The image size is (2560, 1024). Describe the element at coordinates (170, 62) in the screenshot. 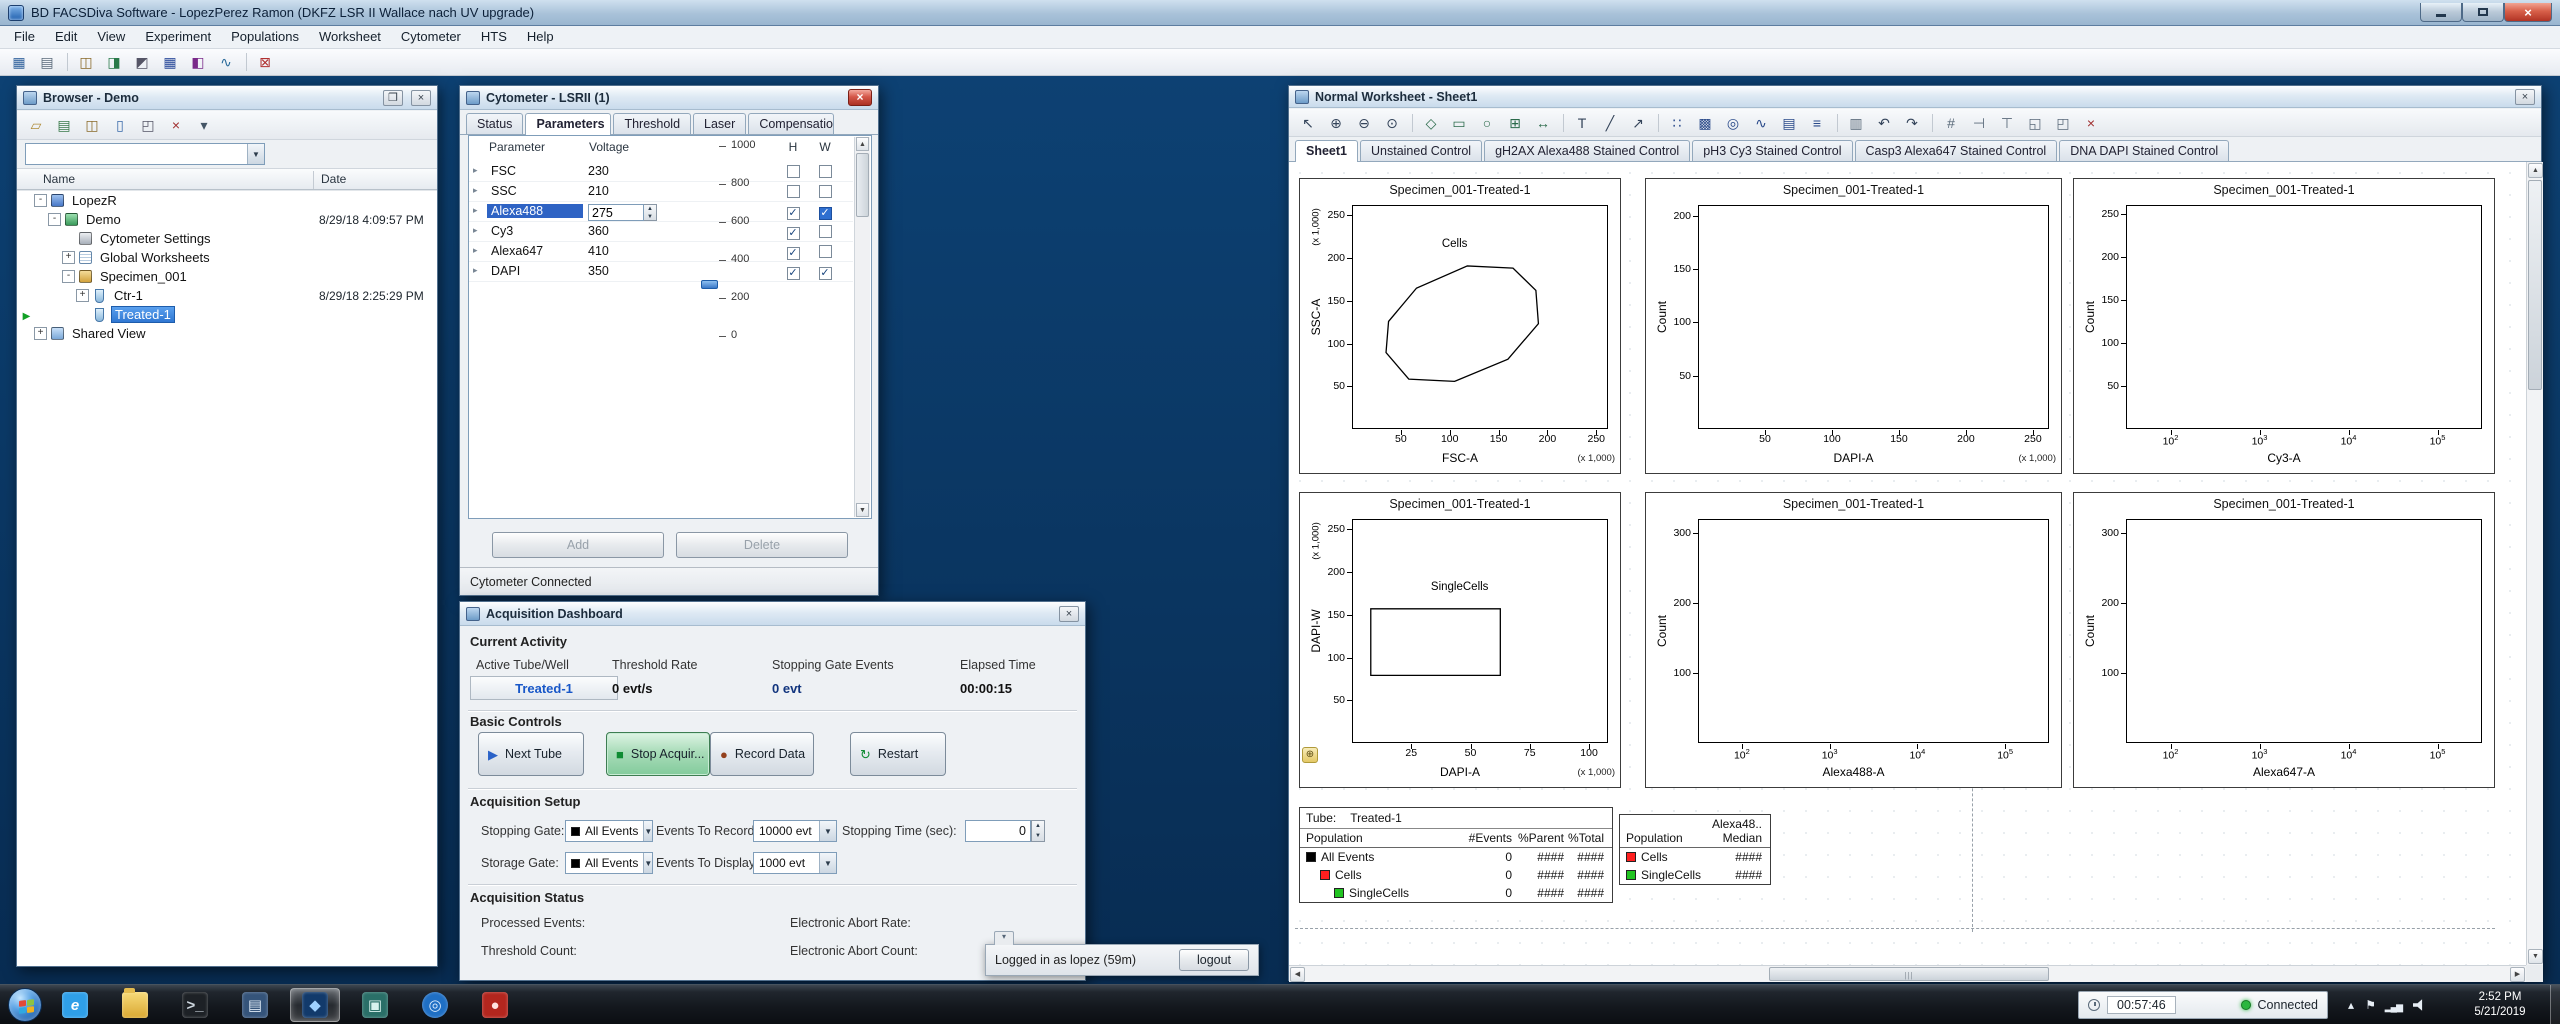

I see `worksheet-icon: ▦` at that location.